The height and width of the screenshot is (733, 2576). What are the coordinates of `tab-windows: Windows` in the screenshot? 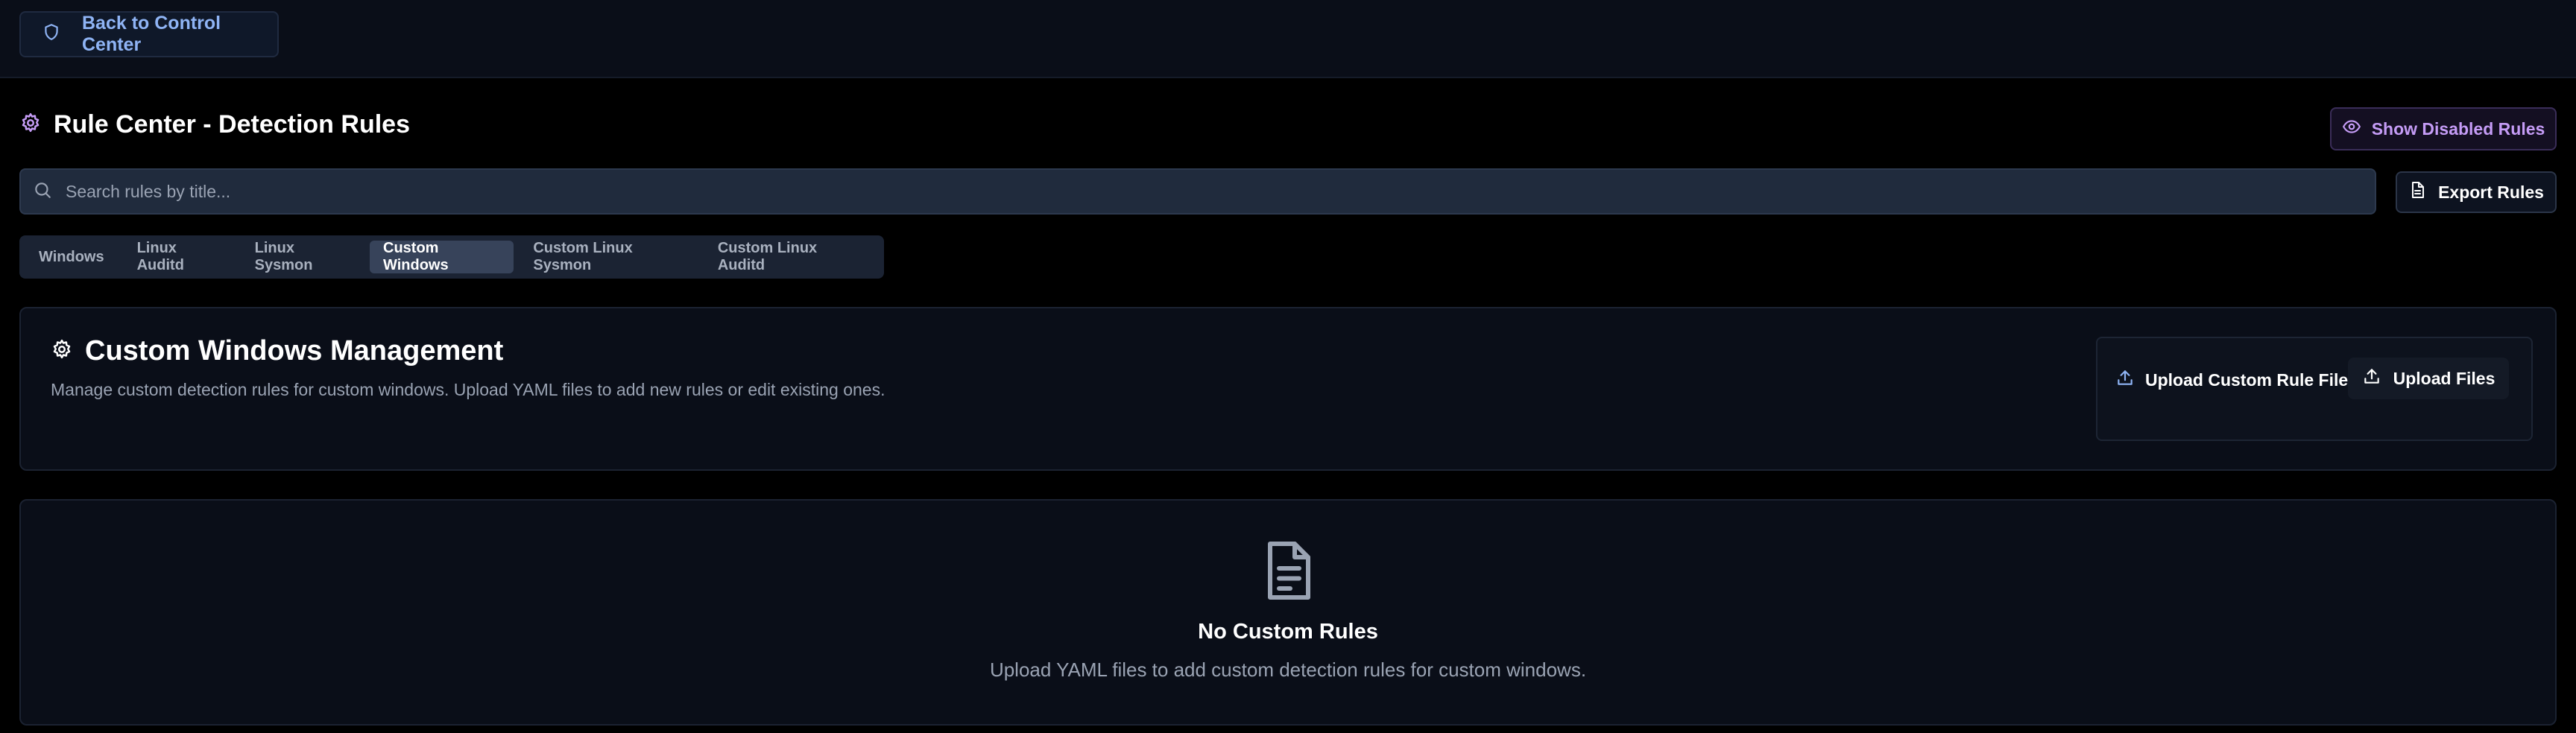 It's located at (71, 257).